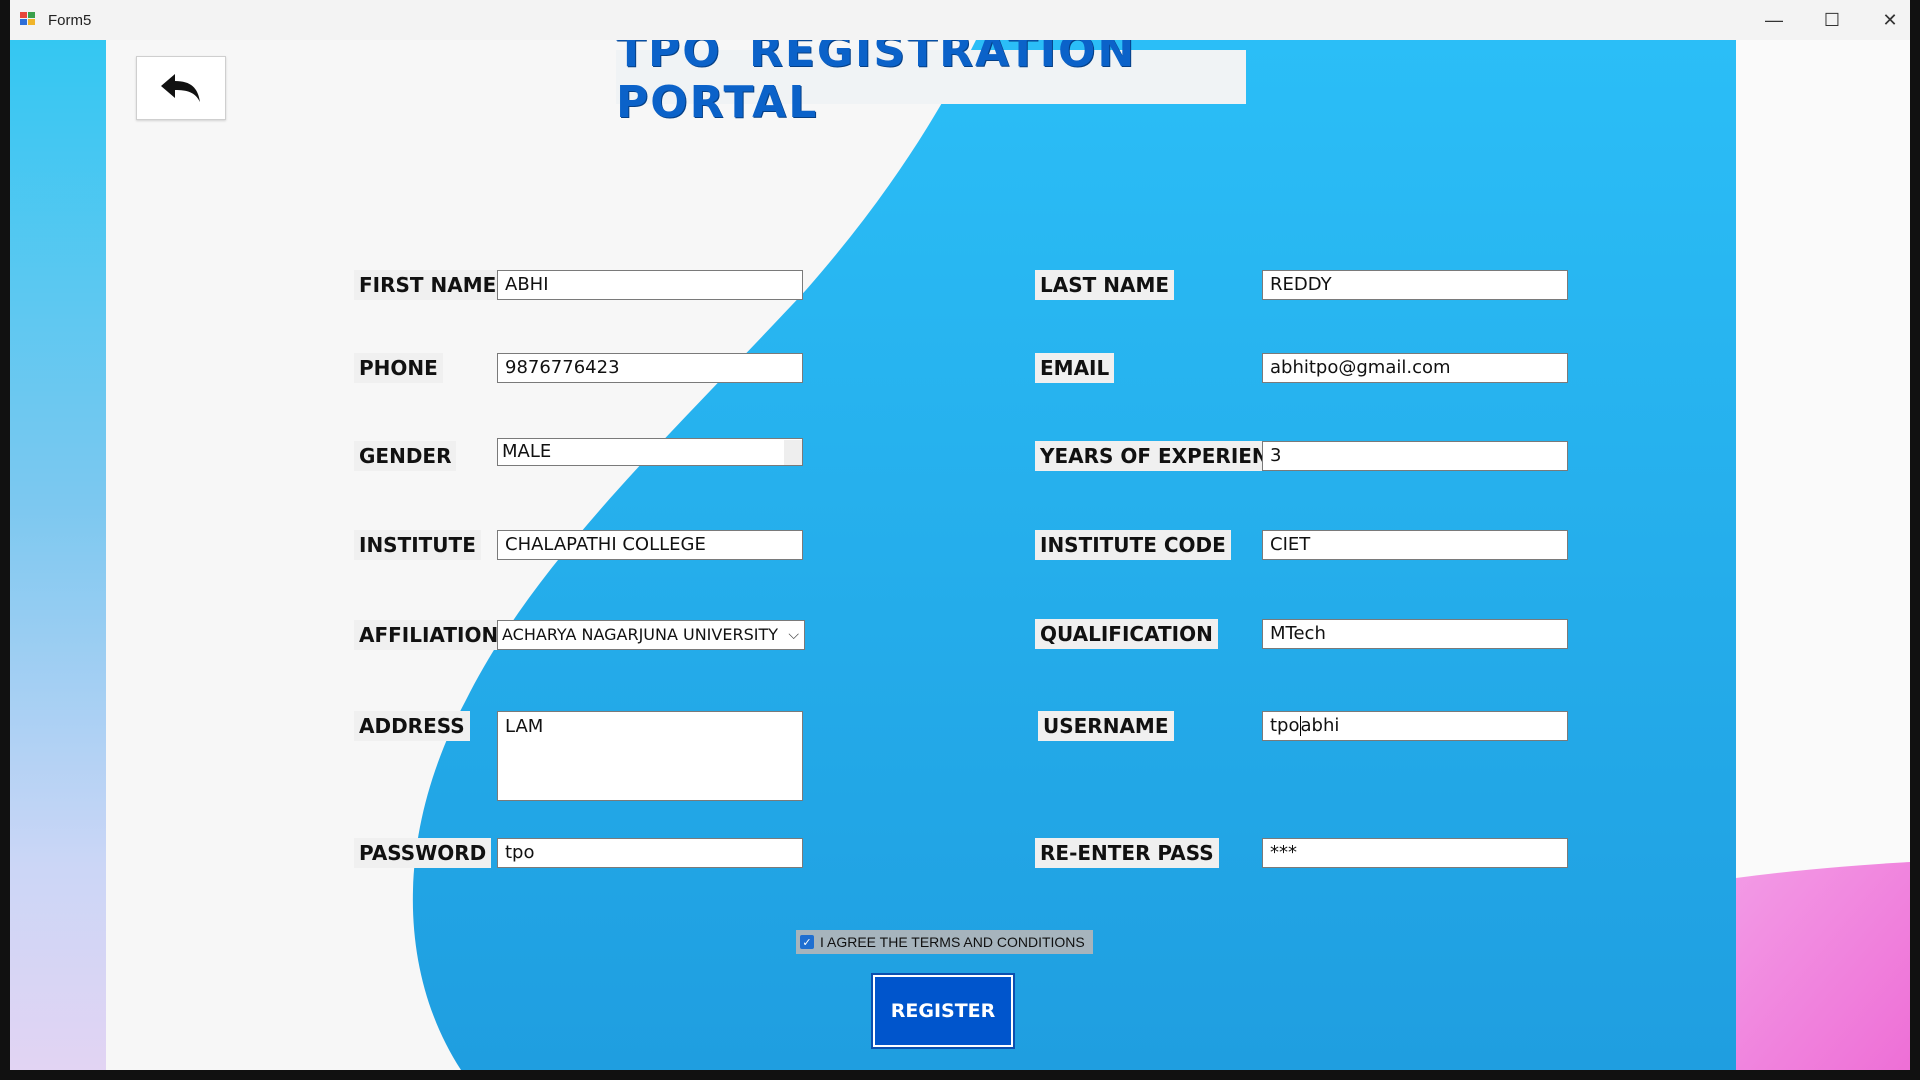 This screenshot has height=1080, width=1920. Describe the element at coordinates (1133, 545) in the screenshot. I see `institute-code-label: INSTITUTE CODE` at that location.